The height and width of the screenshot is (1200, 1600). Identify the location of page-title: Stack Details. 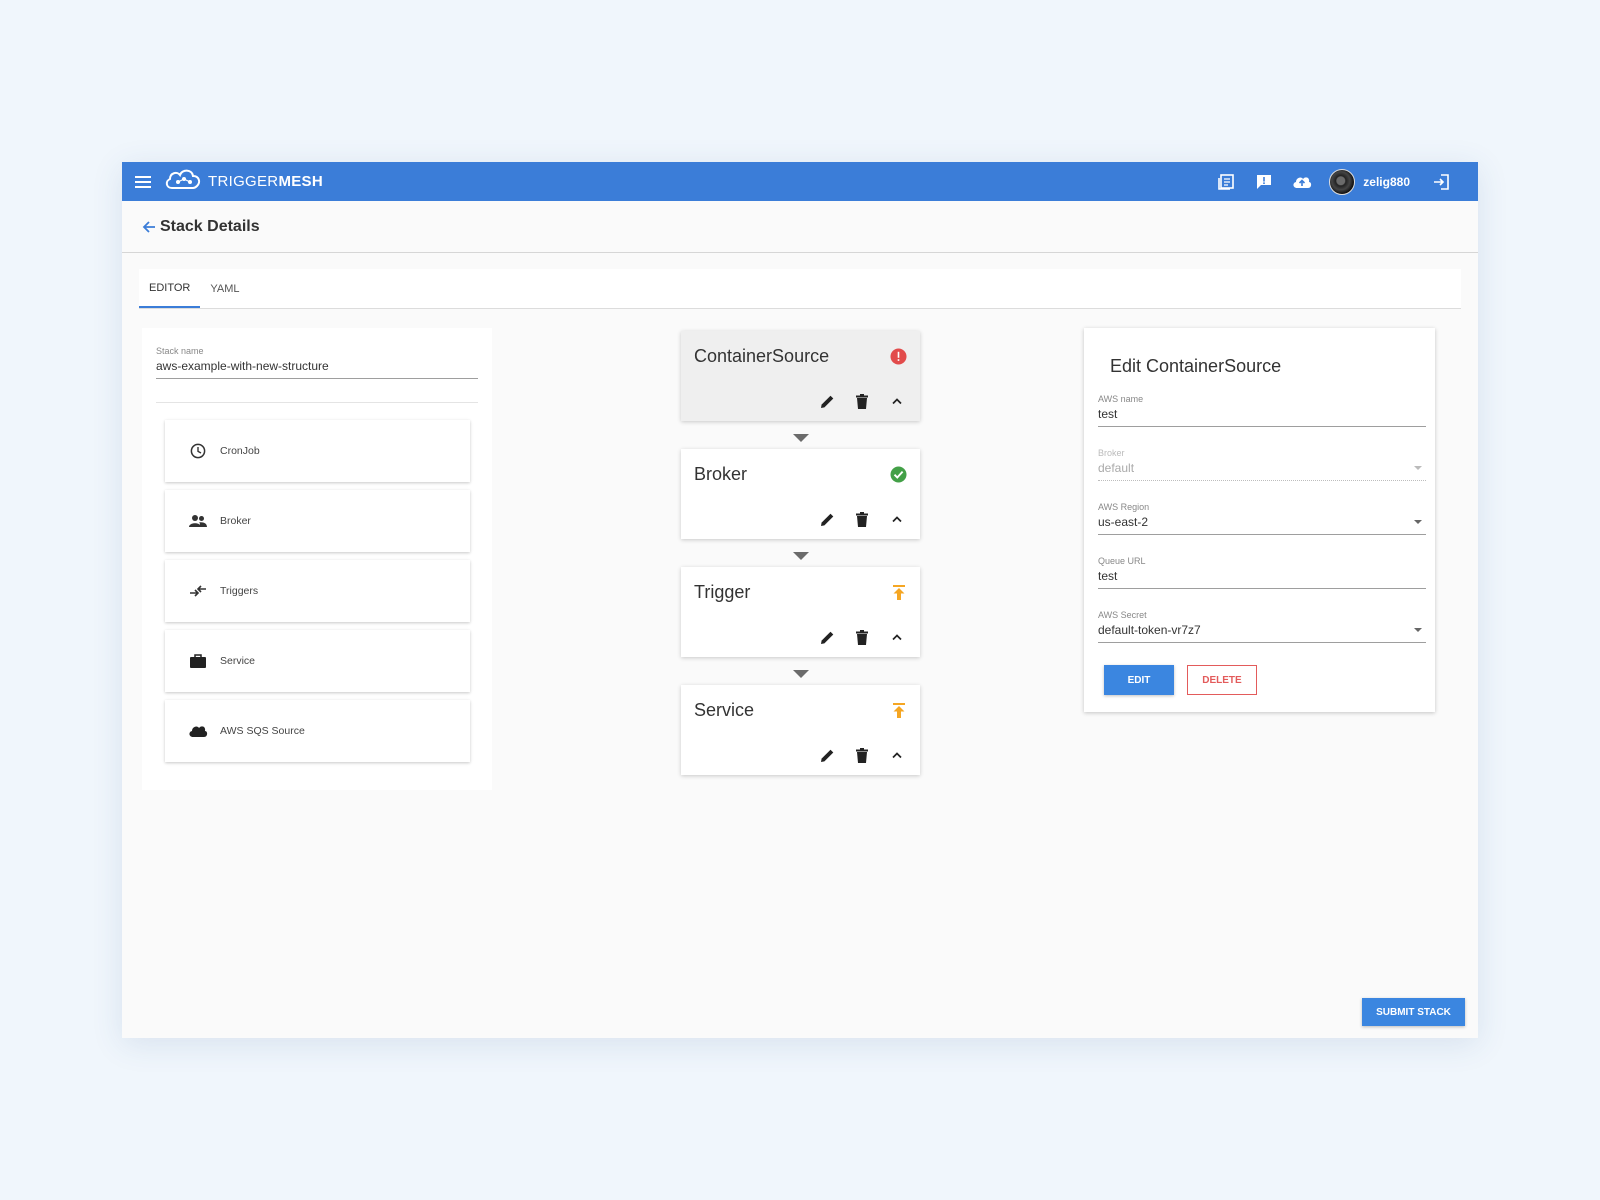
(210, 226).